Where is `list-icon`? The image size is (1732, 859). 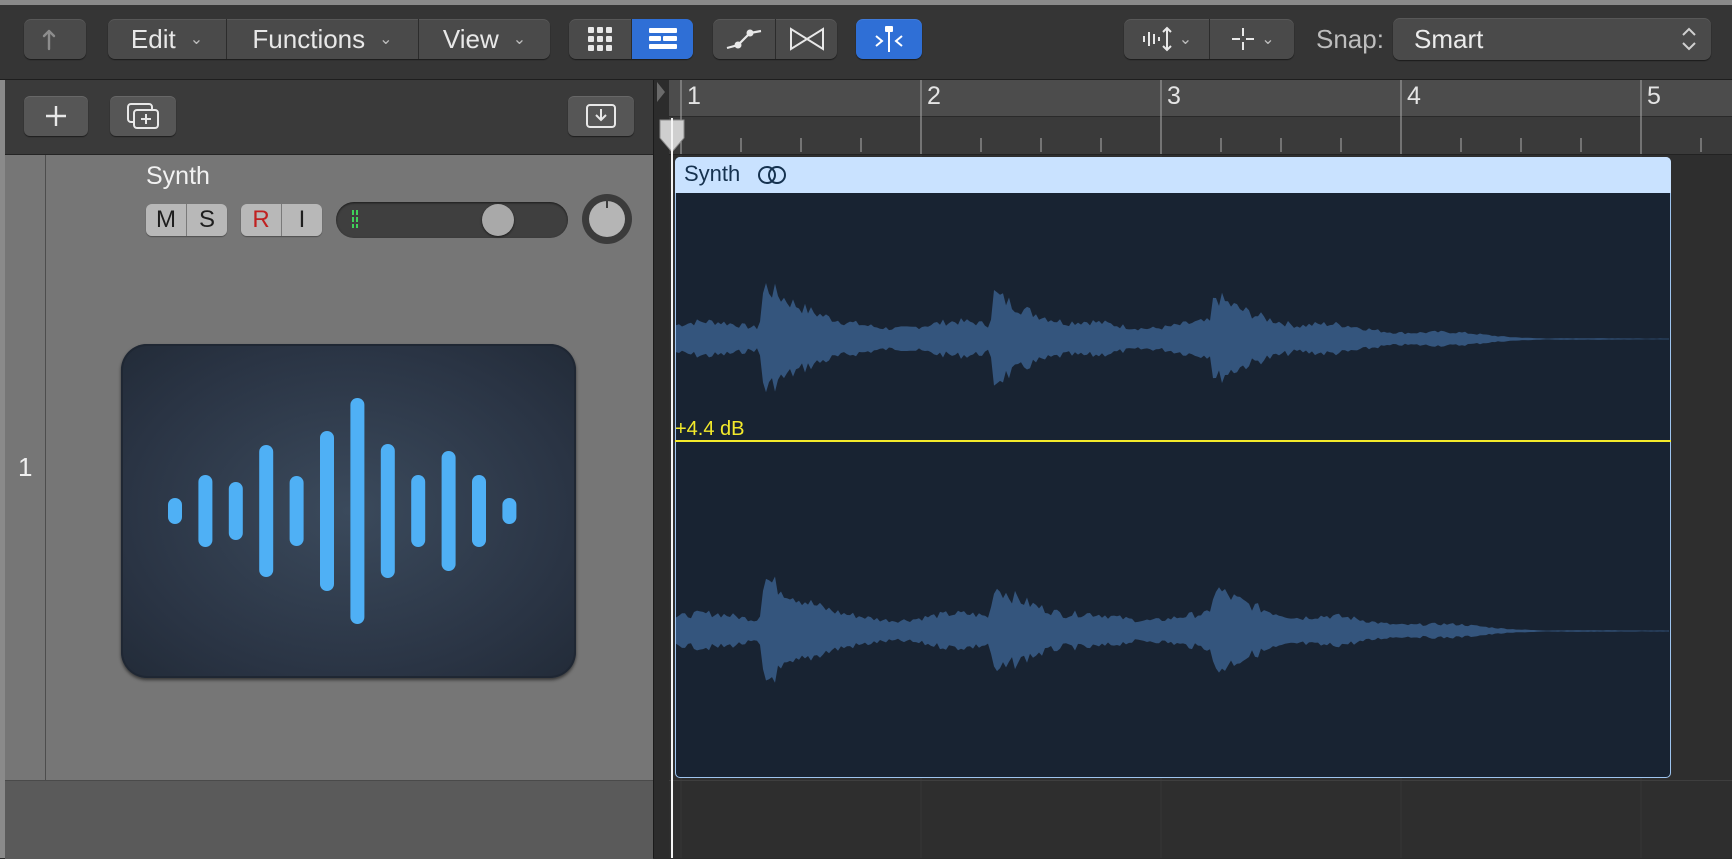 list-icon is located at coordinates (662, 38).